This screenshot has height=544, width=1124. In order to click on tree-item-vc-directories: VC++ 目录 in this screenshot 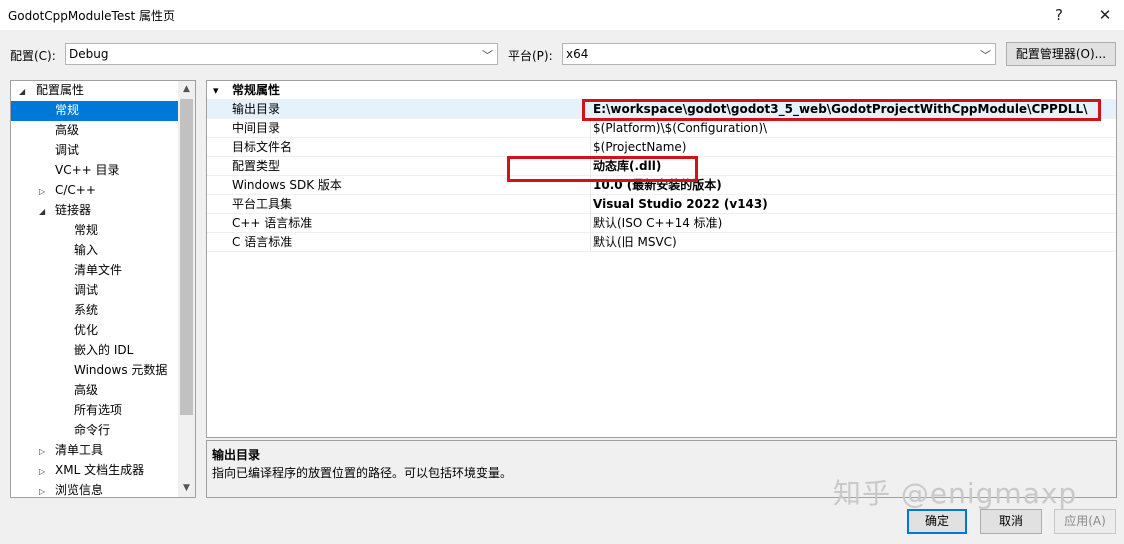, I will do `click(94, 171)`.